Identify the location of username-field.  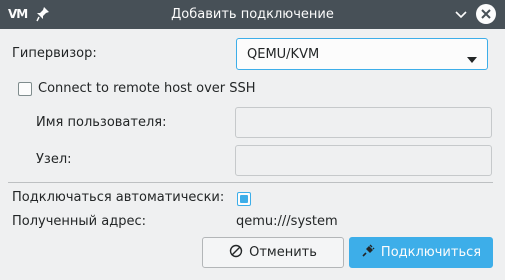
(363, 122).